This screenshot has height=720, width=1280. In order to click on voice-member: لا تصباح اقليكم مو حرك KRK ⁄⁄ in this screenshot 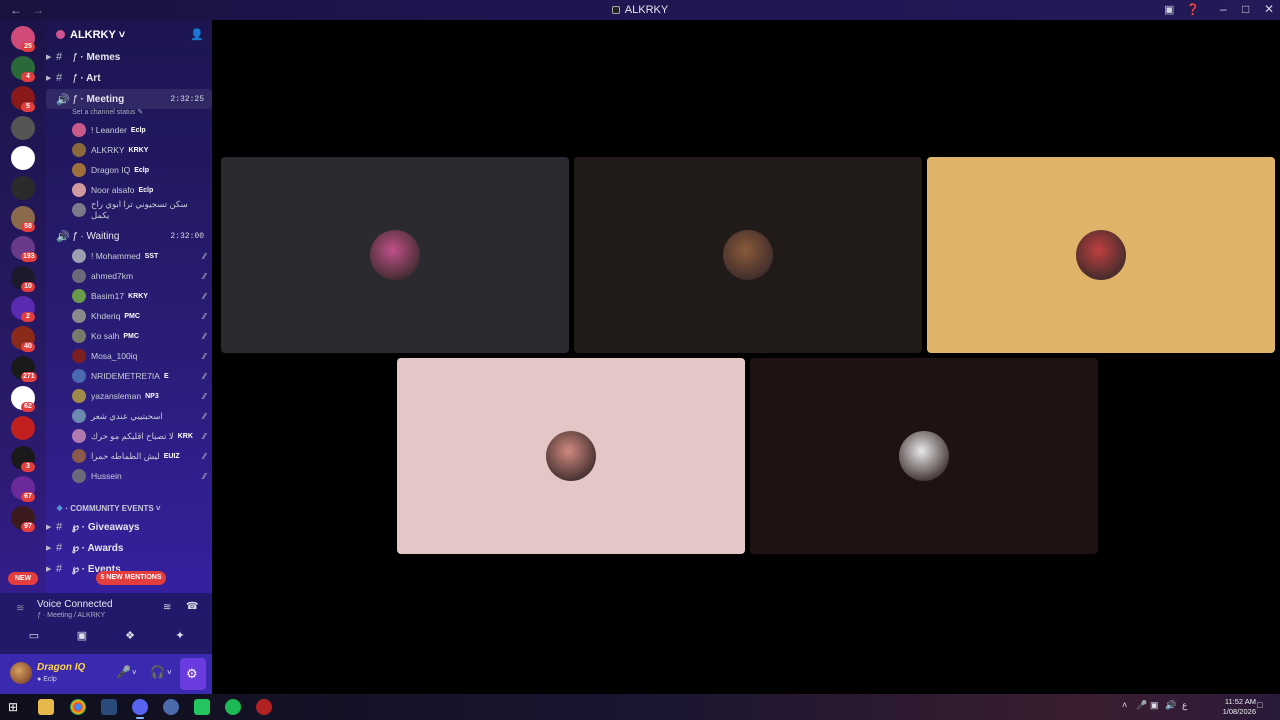, I will do `click(140, 436)`.